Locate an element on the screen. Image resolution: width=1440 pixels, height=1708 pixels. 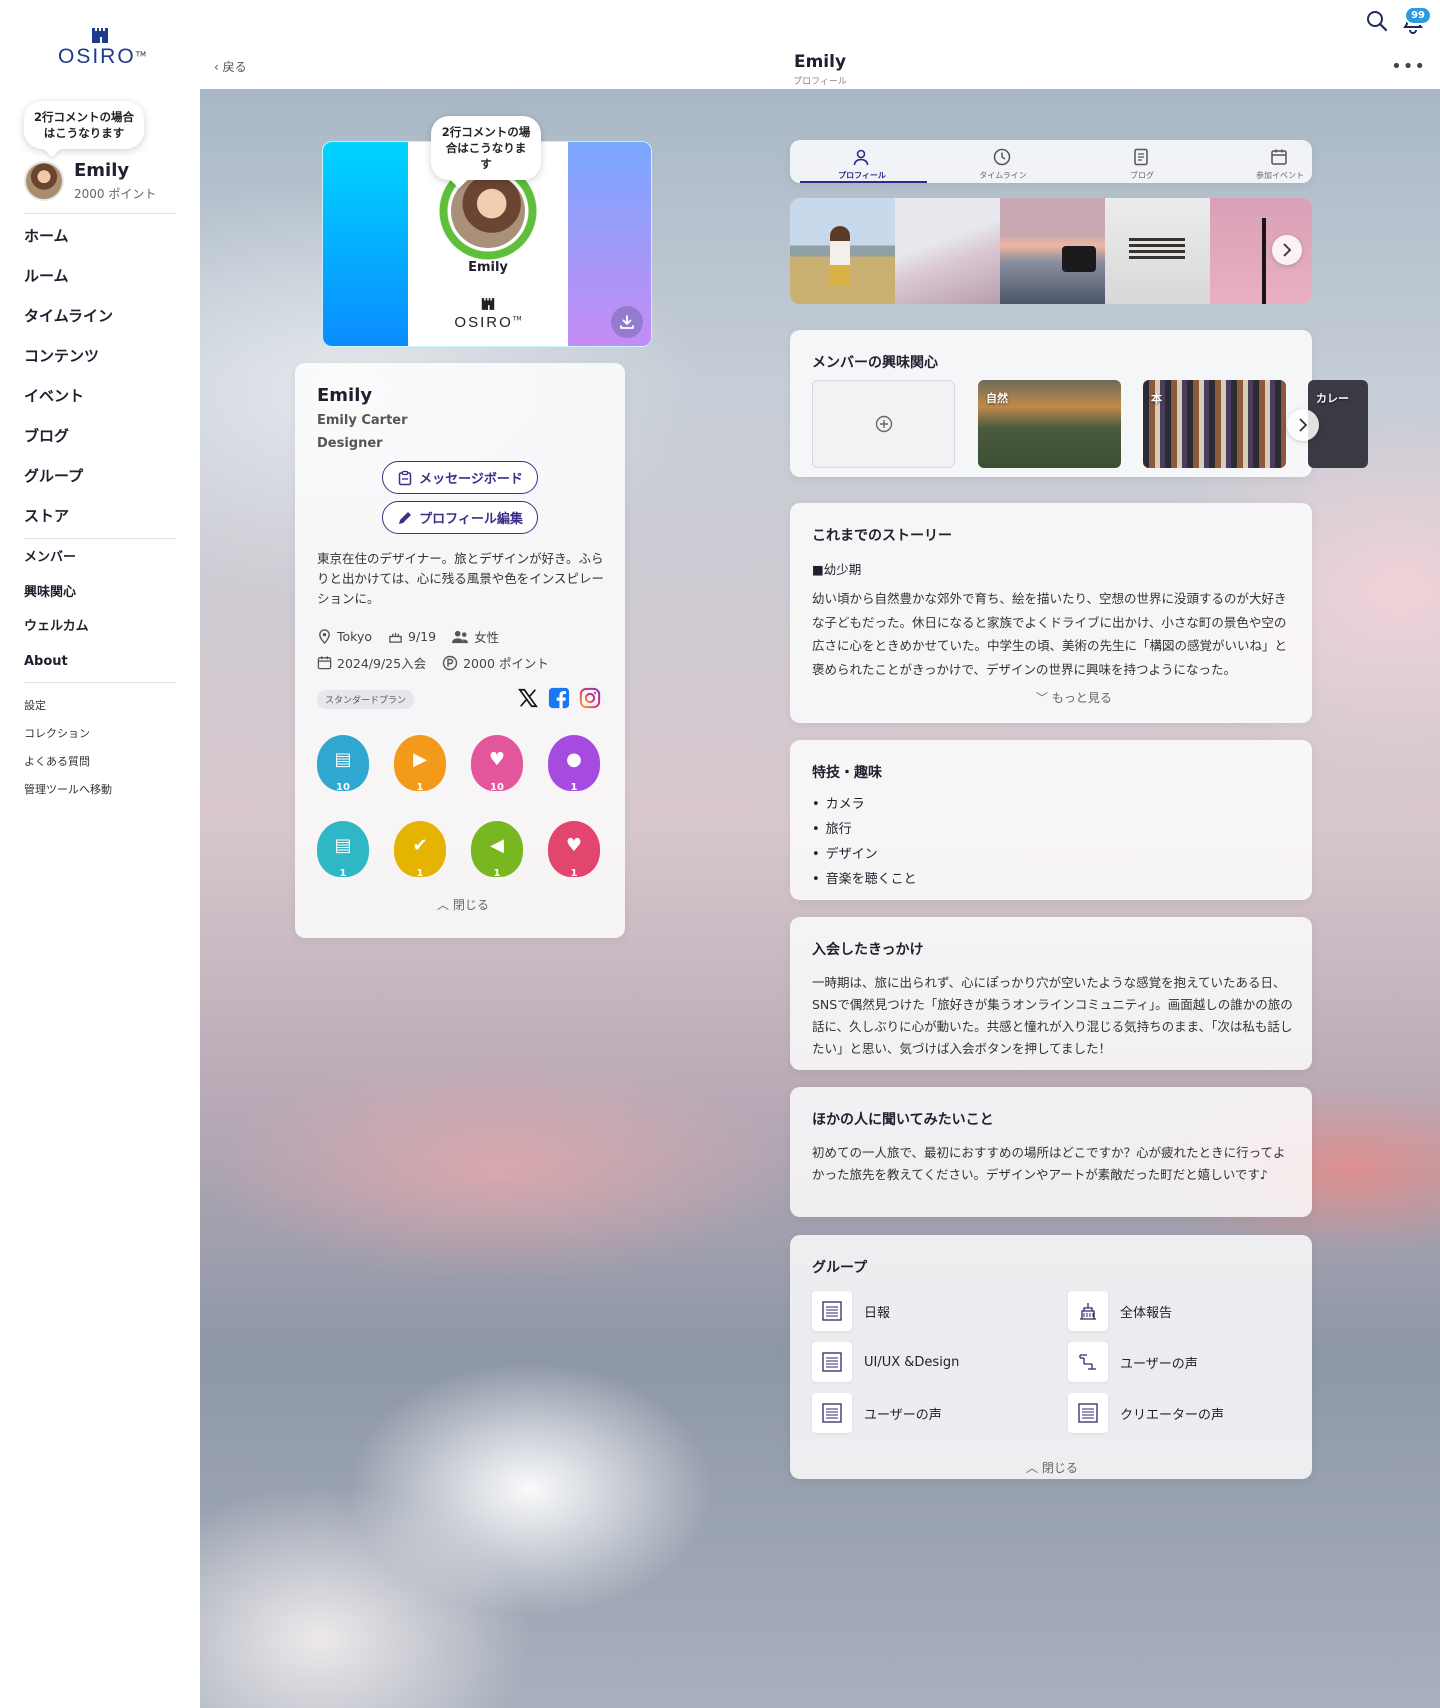
chevron-down-icon: ﹀ is located at coordinates (1042, 698).